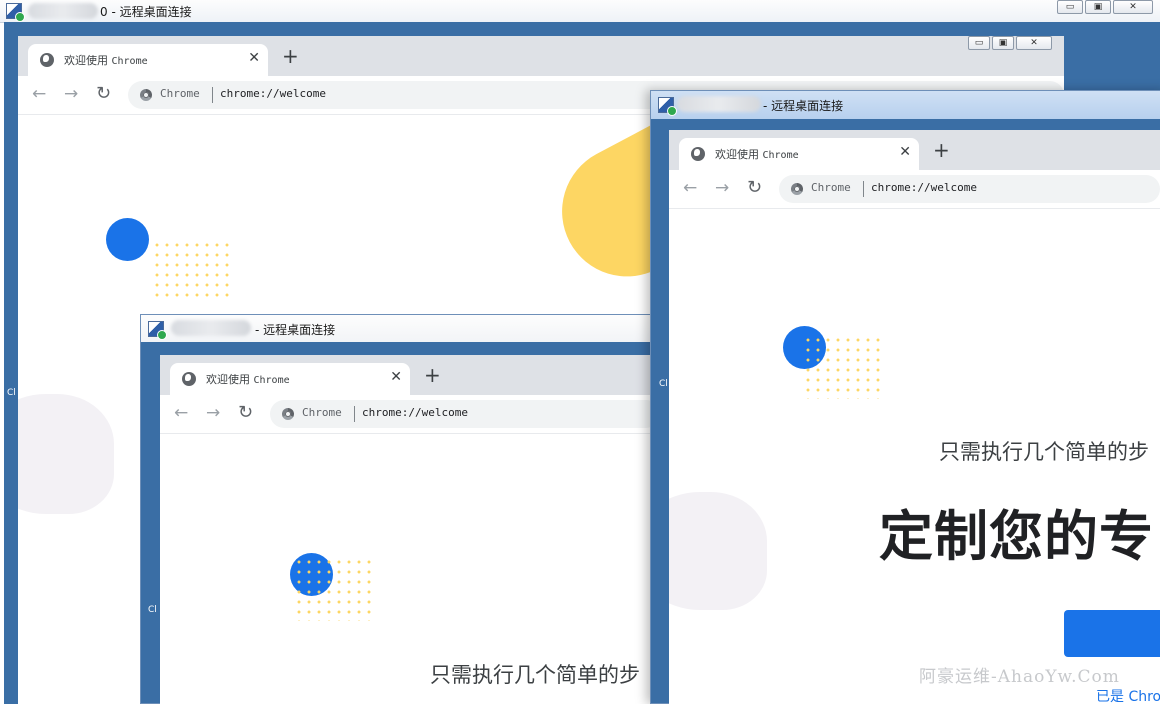  I want to click on outer-window-controls: ▭ ▣ ✕, so click(1105, 7).